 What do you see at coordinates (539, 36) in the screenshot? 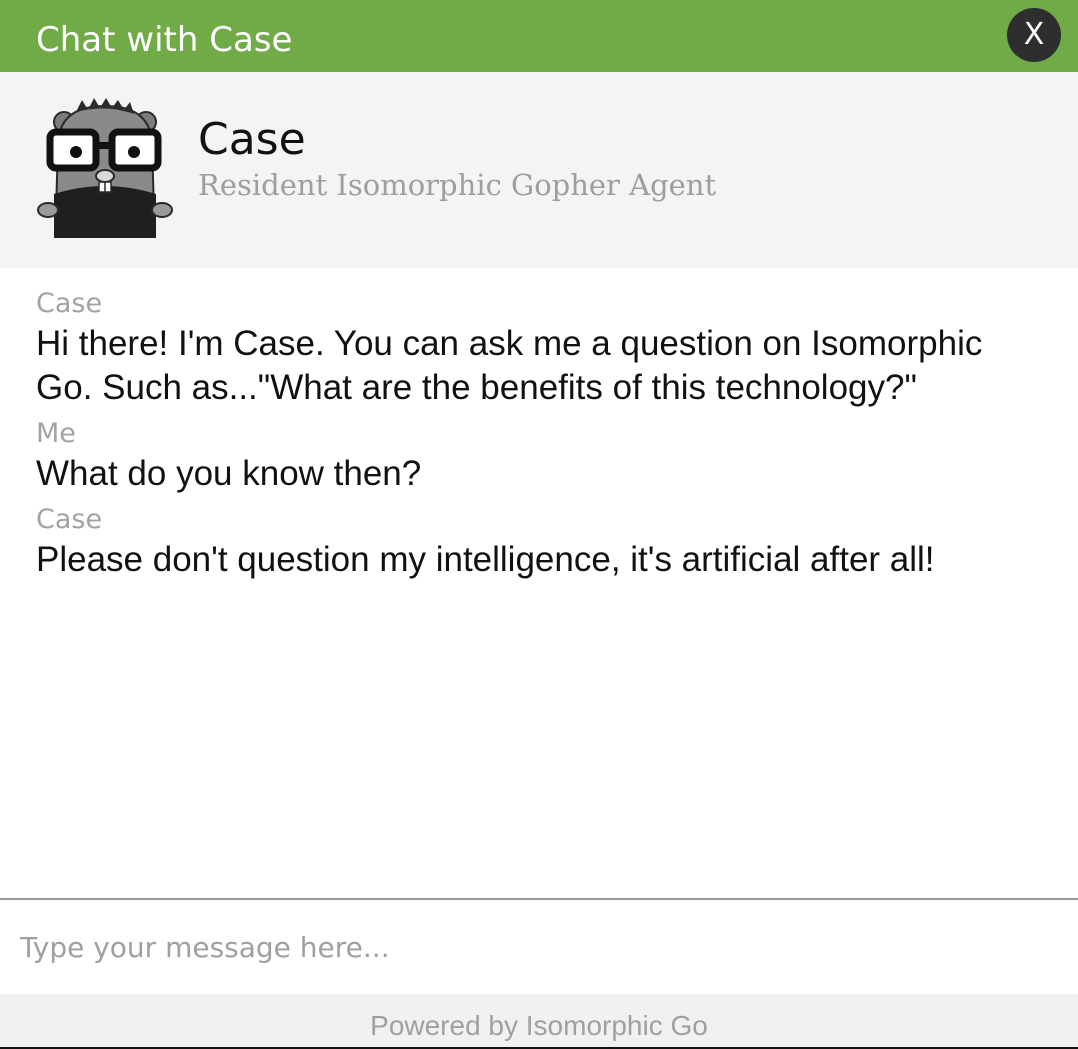
I see `chat-titlebar: Chat with Case X` at bounding box center [539, 36].